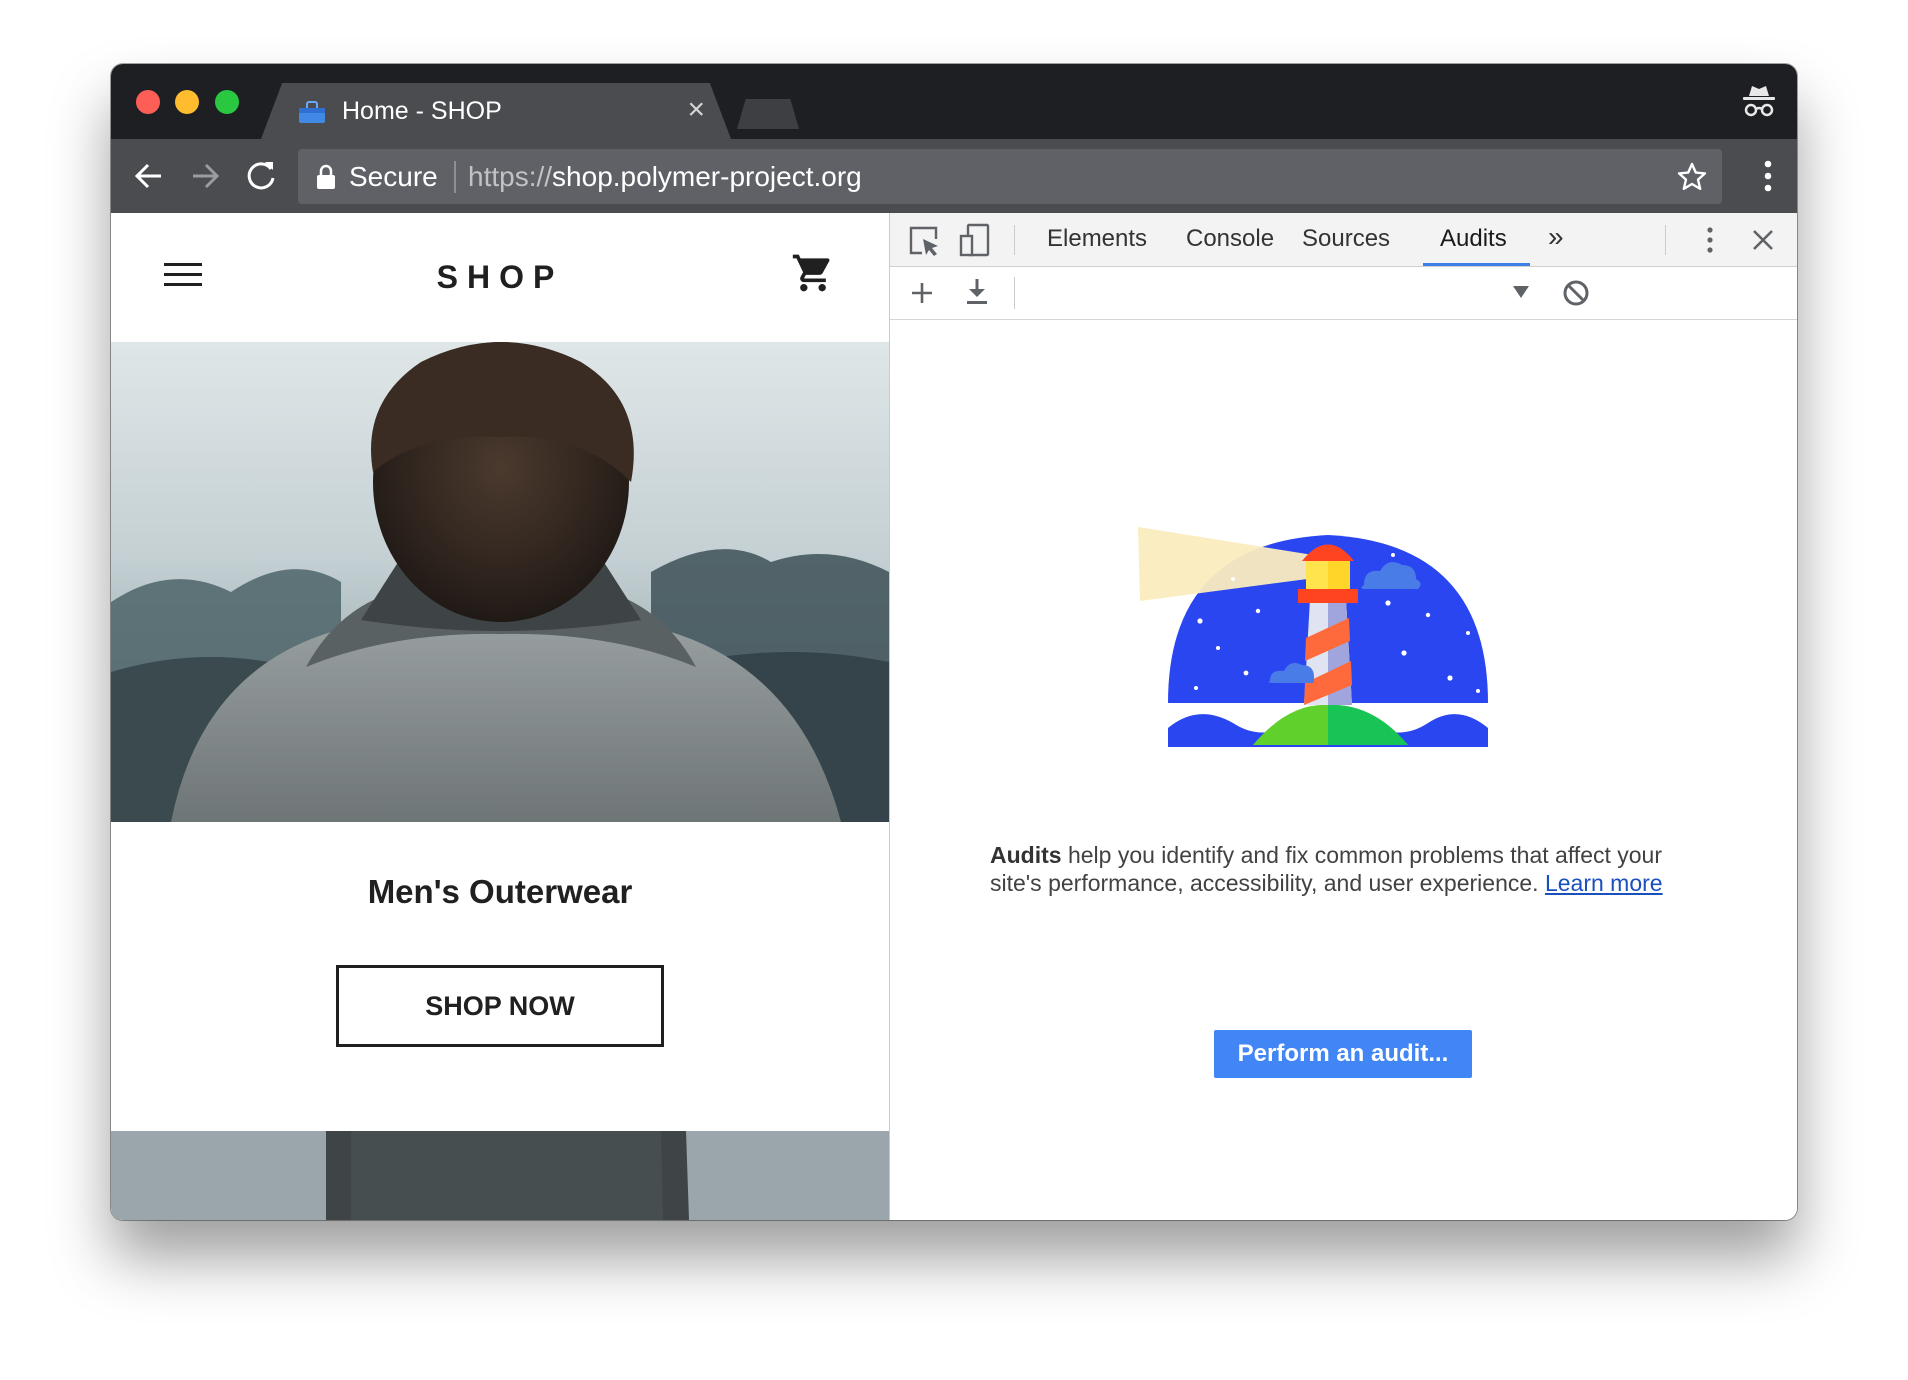 This screenshot has height=1380, width=1908. I want to click on url-scheme: https://, so click(510, 176).